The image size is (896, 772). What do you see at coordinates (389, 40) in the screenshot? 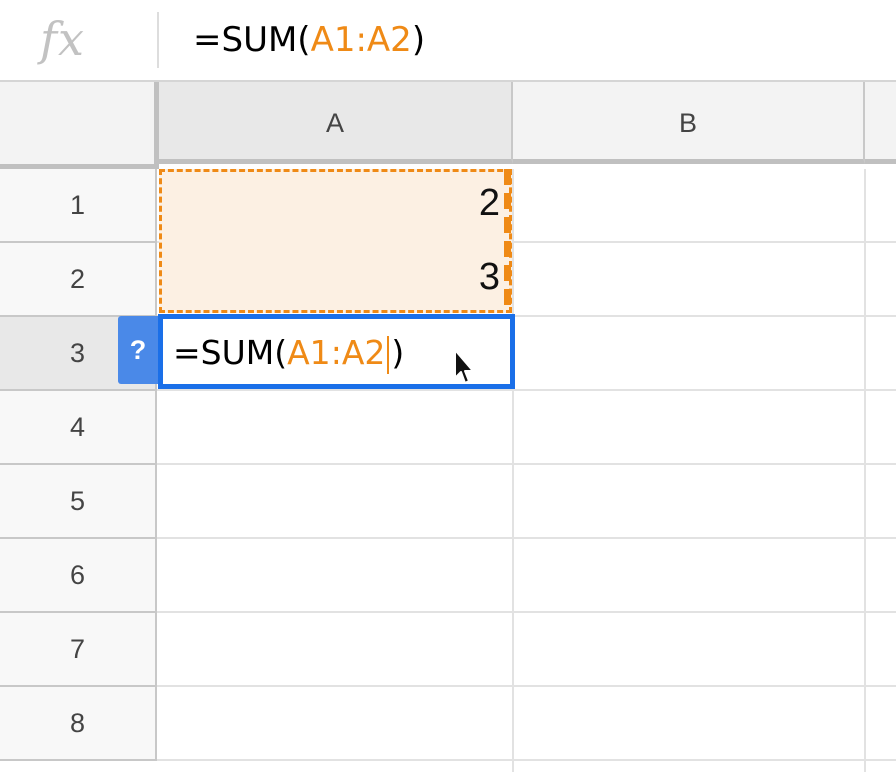
I see `formula-range-end: A2` at bounding box center [389, 40].